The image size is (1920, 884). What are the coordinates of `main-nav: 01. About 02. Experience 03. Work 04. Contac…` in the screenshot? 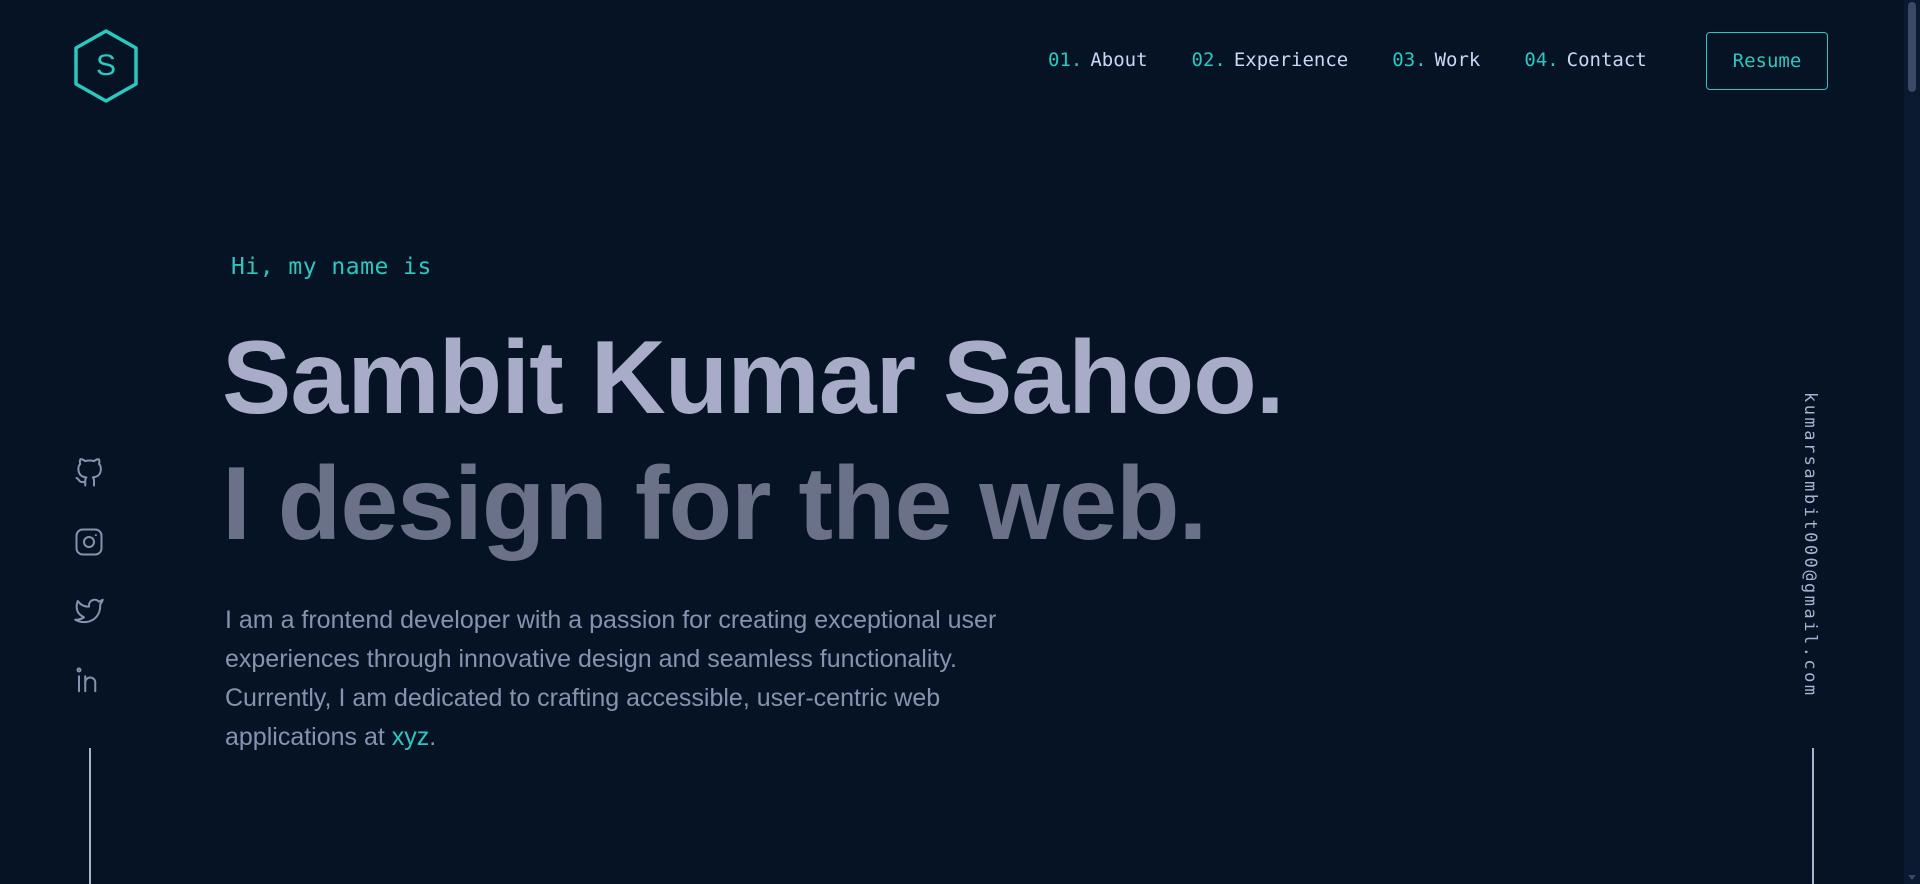 It's located at (1369, 60).